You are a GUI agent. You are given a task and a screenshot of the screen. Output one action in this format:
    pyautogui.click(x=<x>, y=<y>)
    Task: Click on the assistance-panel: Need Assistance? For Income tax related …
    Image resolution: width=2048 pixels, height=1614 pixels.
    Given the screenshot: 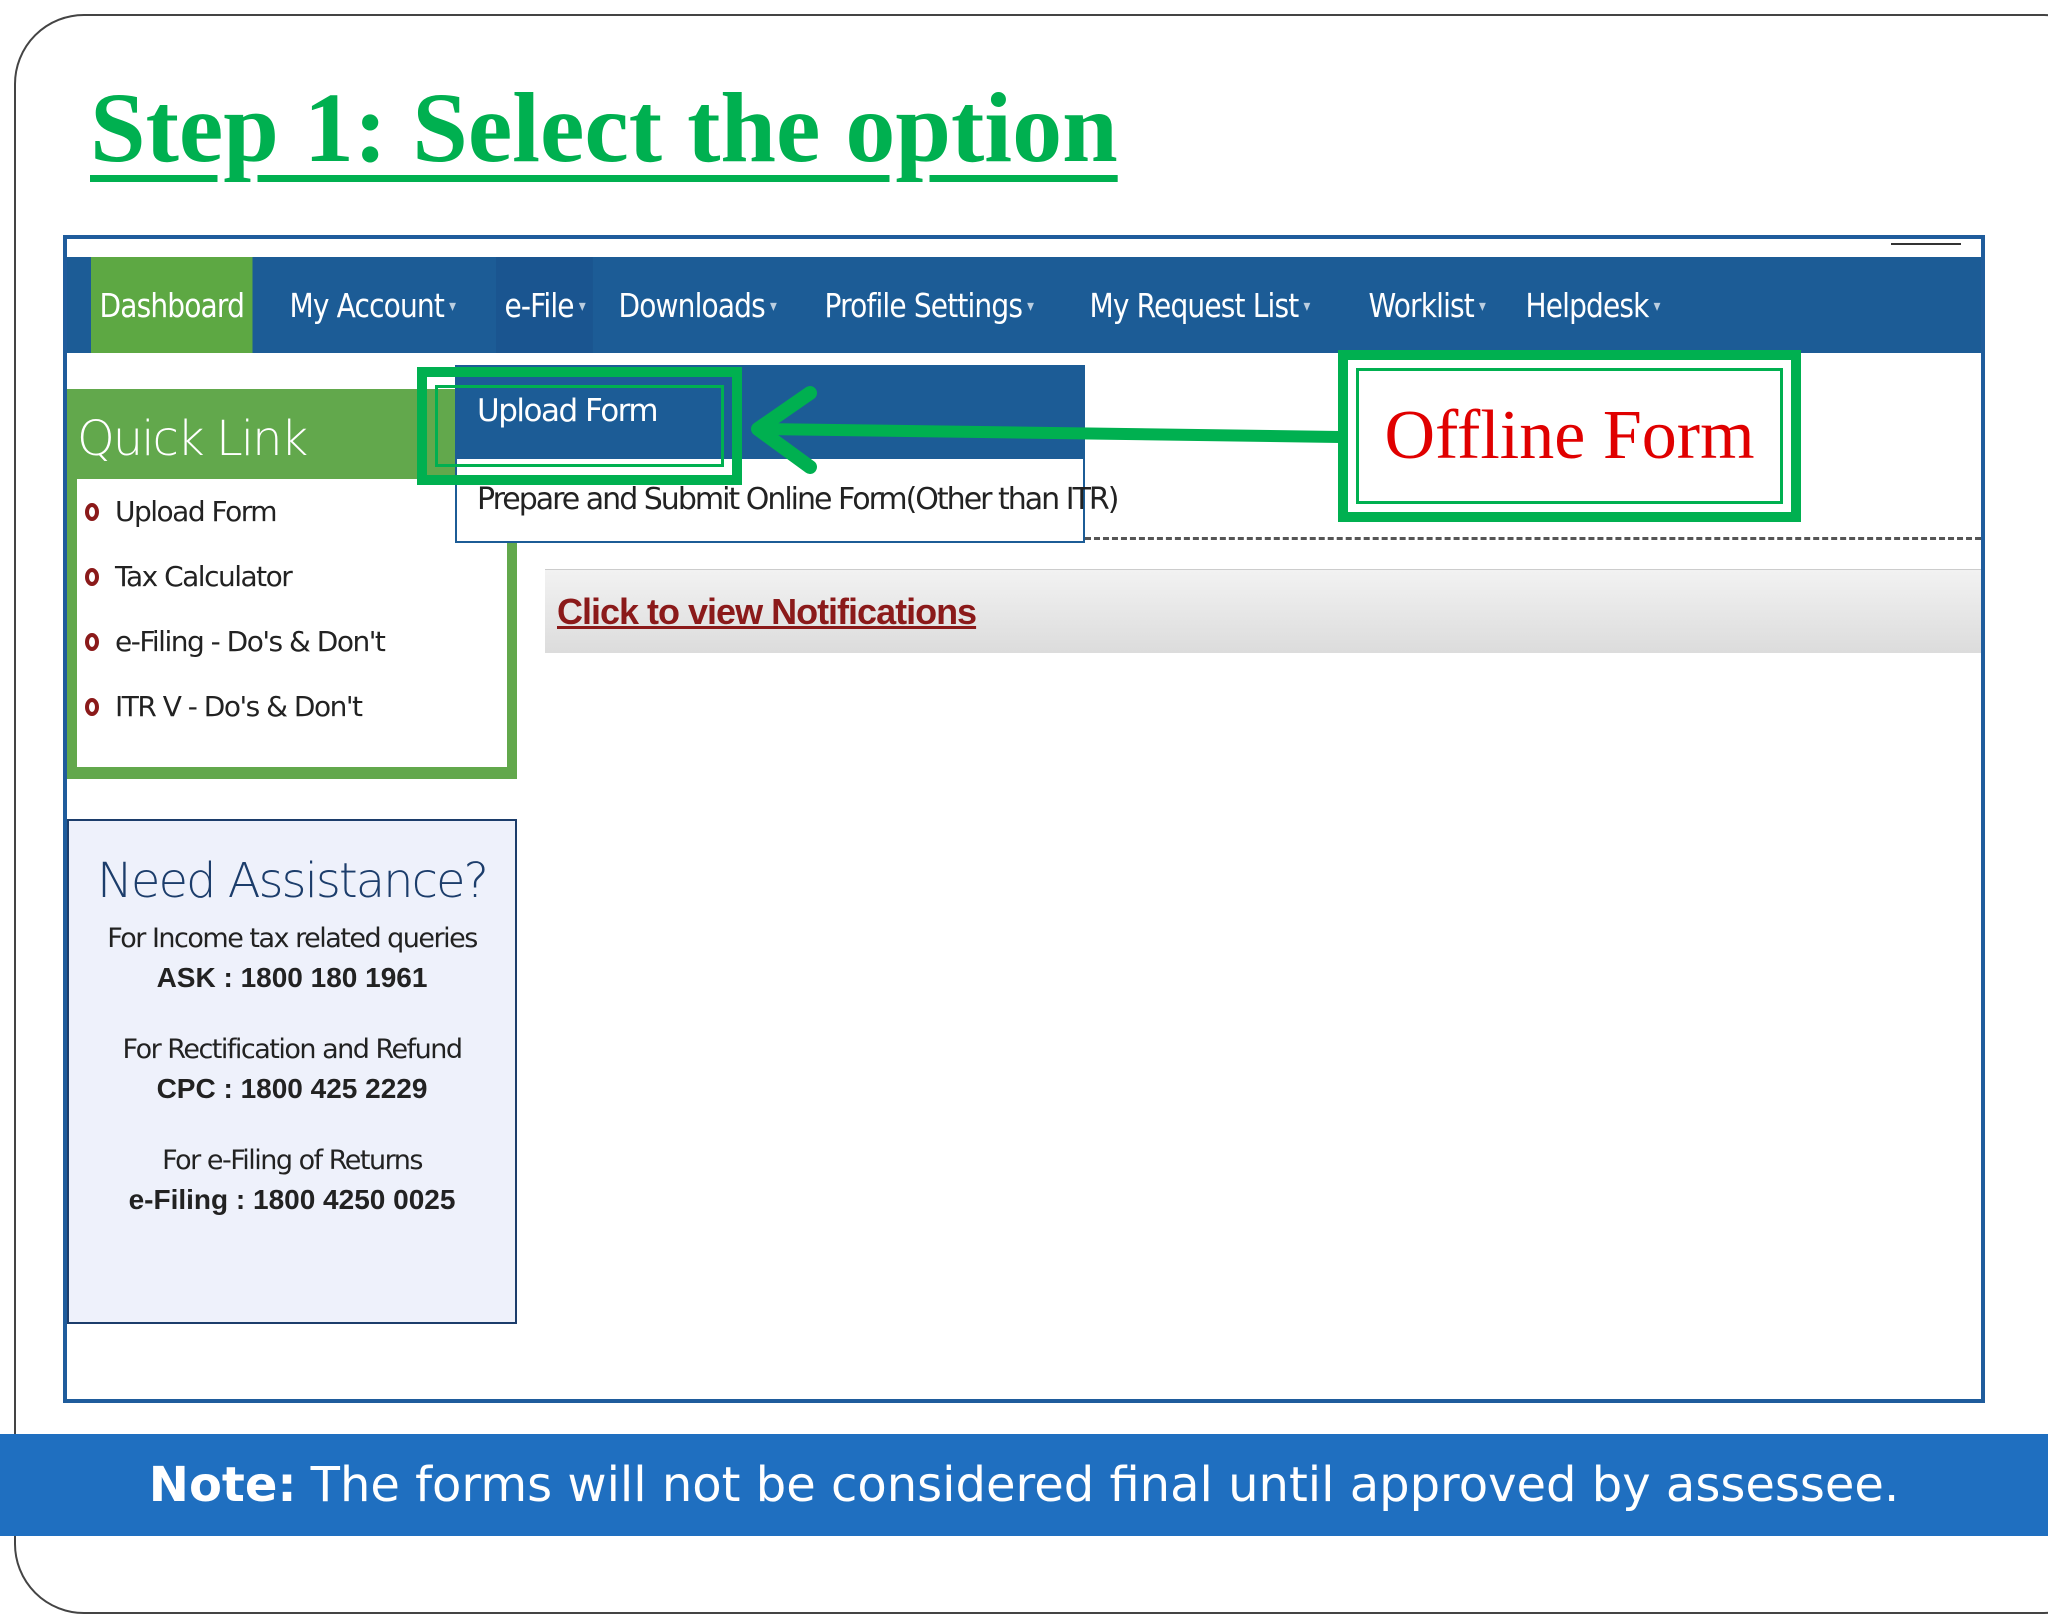 What is the action you would take?
    pyautogui.click(x=292, y=1071)
    